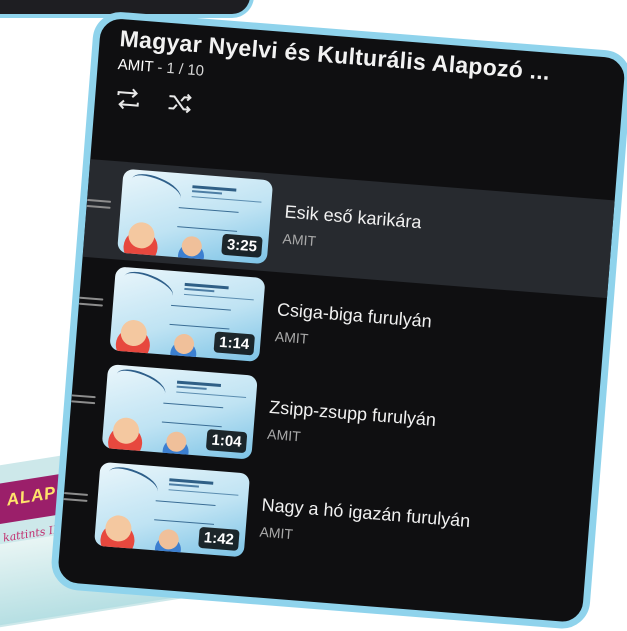  I want to click on playlist-channel: AMIT, so click(135, 66).